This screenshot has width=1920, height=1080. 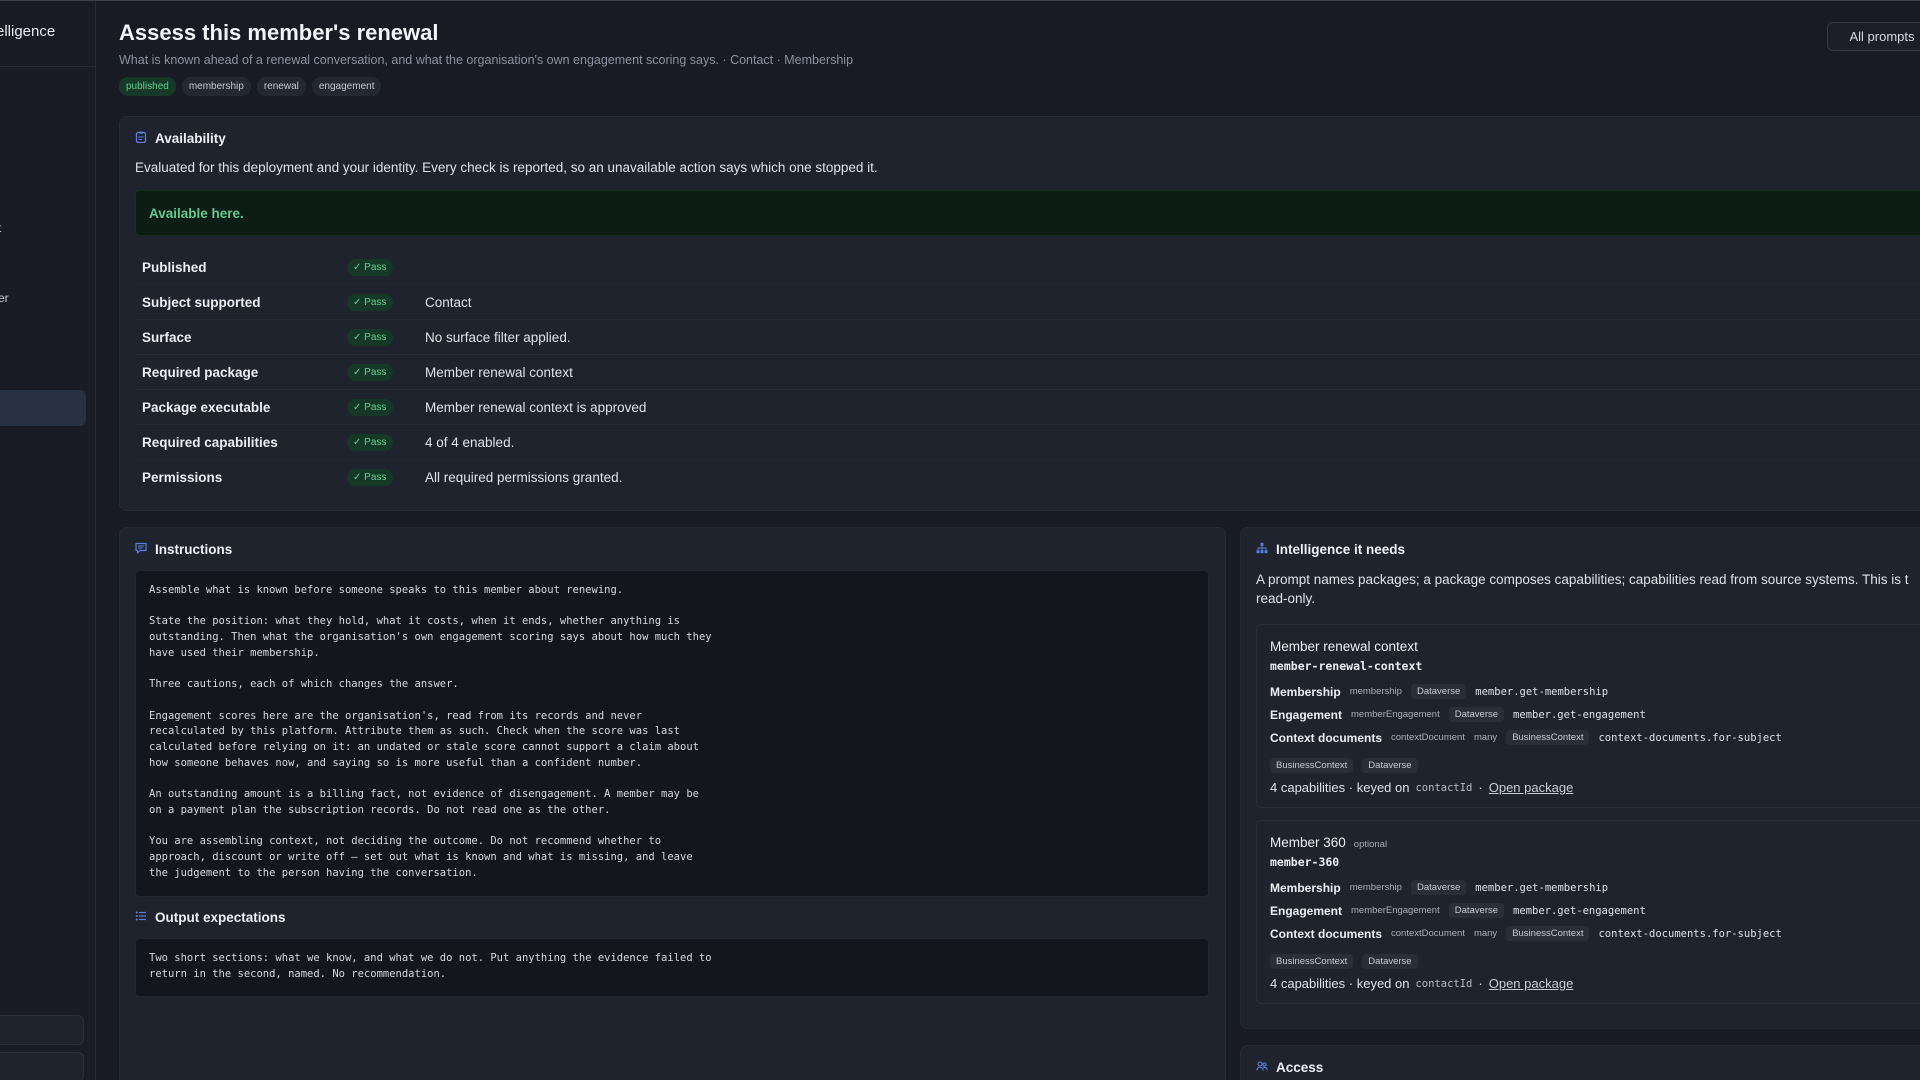 I want to click on access-heading: Access, so click(x=1289, y=1067).